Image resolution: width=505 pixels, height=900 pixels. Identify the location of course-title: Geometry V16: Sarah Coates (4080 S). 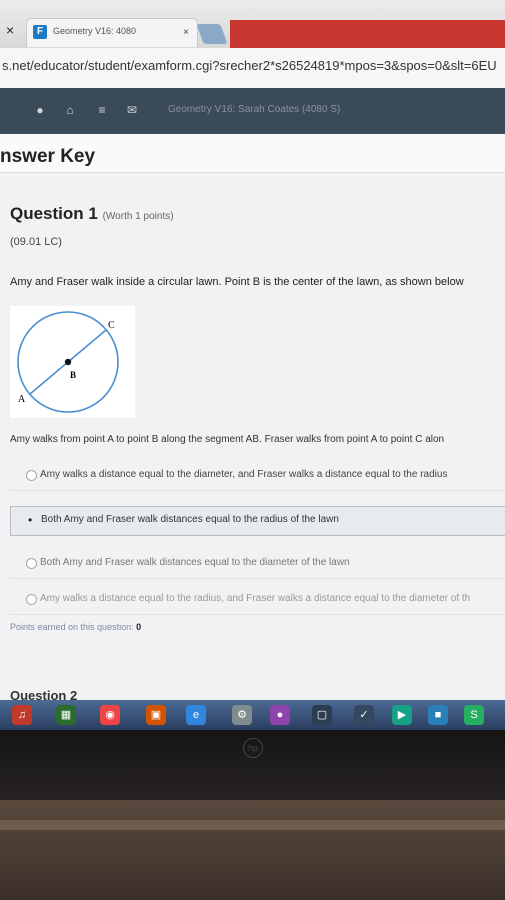
(254, 109).